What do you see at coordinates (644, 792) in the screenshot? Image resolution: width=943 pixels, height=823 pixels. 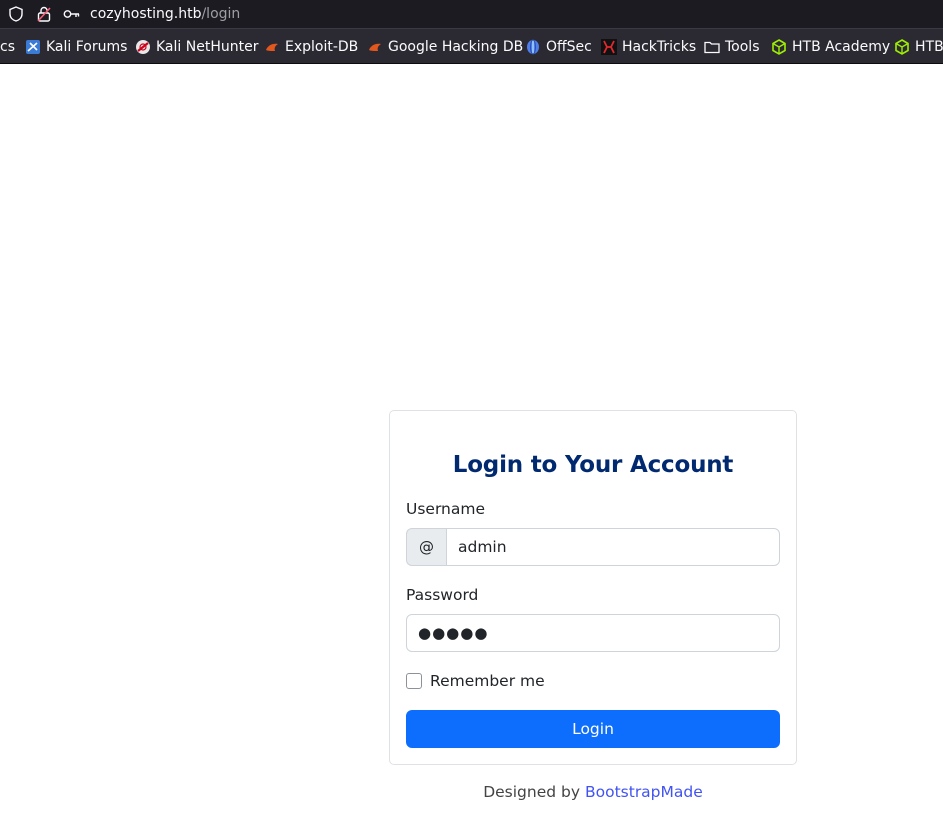 I see `bootstrapmade-link: BootstrapMade` at bounding box center [644, 792].